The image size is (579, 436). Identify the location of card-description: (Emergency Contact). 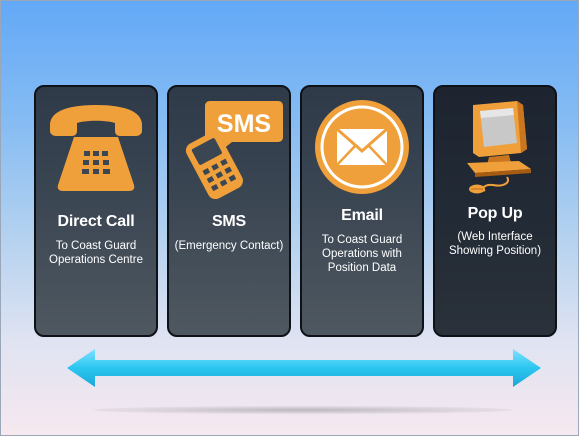
(229, 246).